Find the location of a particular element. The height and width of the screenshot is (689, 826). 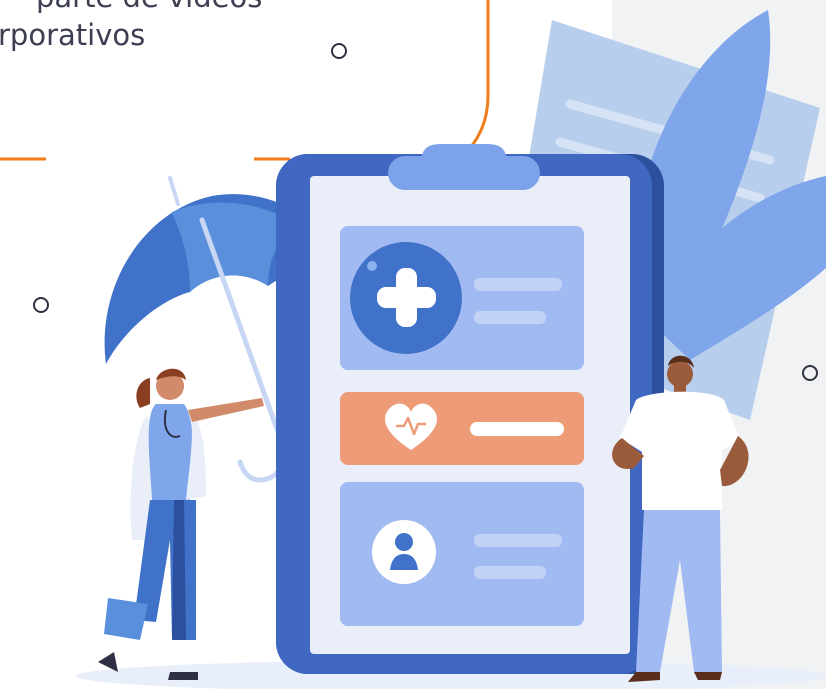

umbrella-tip is located at coordinates (174, 191).